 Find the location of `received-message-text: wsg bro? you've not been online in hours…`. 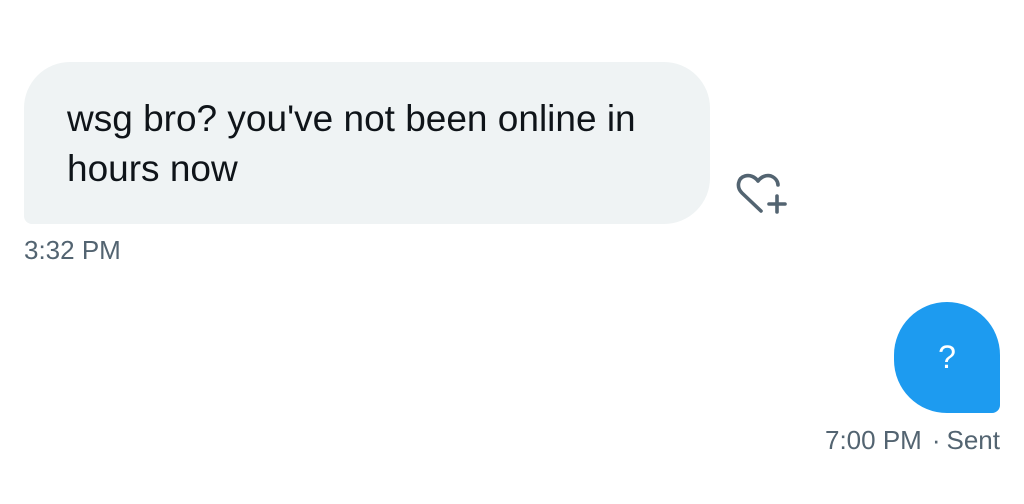

received-message-text: wsg bro? you've not been online in hours… is located at coordinates (351, 143).